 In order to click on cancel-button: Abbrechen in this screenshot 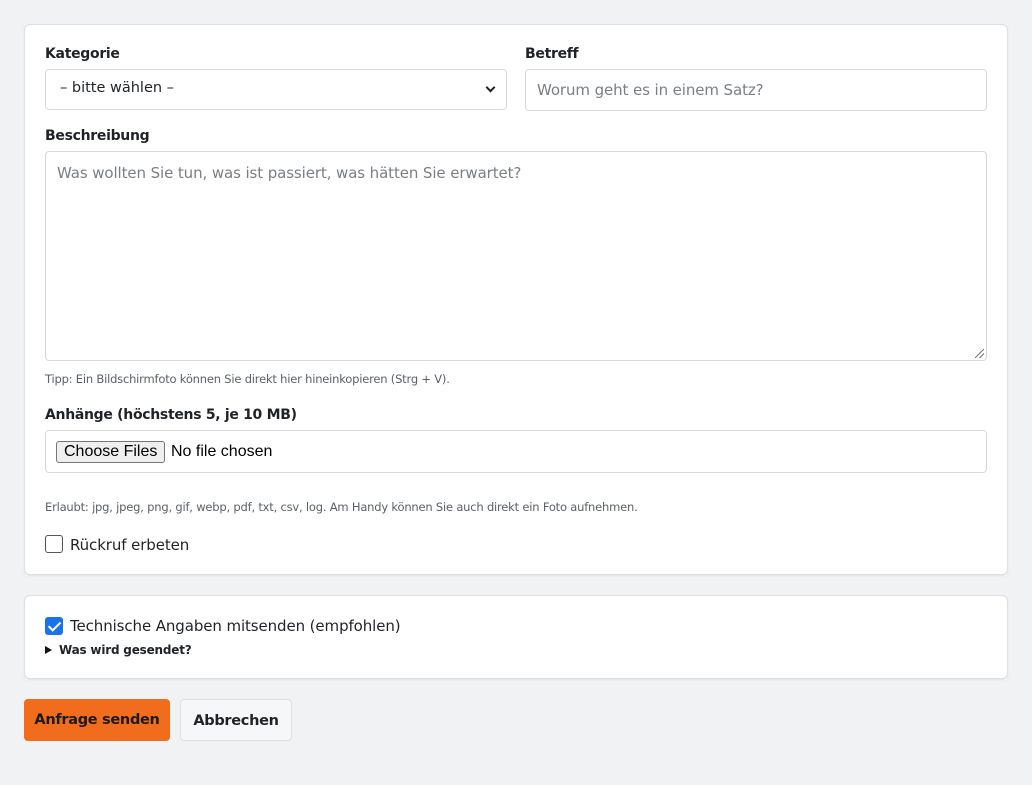, I will do `click(236, 720)`.